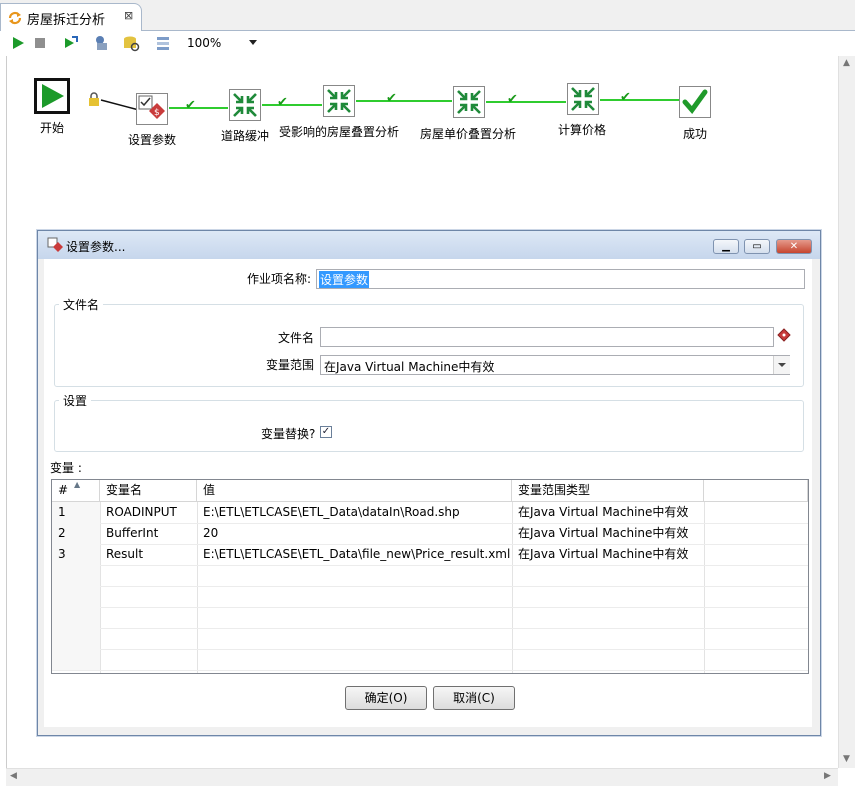 The image size is (855, 787). What do you see at coordinates (469, 102) in the screenshot?
I see `unit-price-overlay-node` at bounding box center [469, 102].